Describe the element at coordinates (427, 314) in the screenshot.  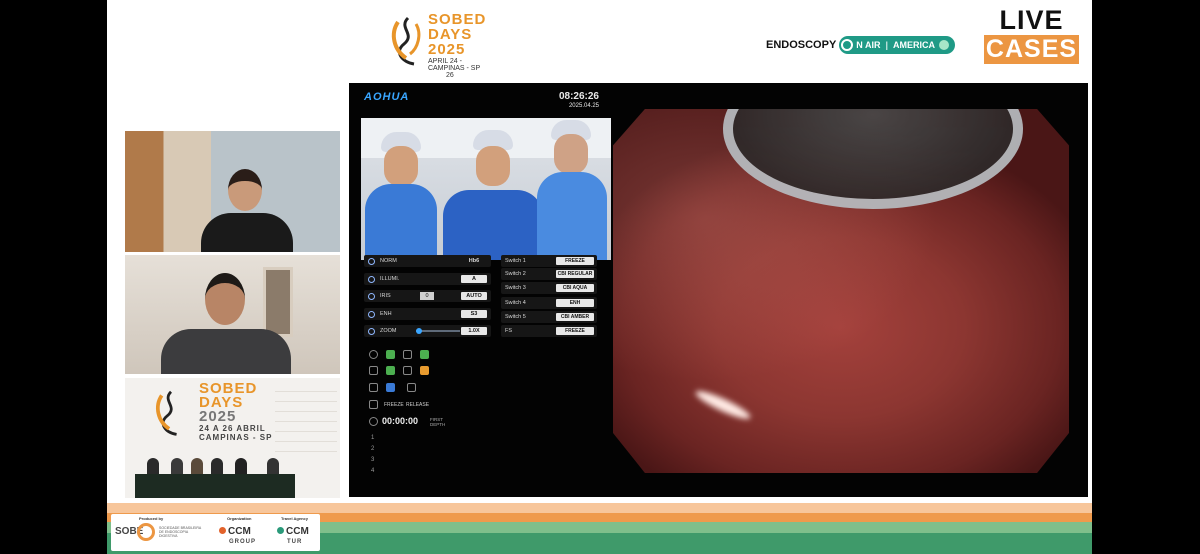
I see `control-enh: ENH S3` at that location.